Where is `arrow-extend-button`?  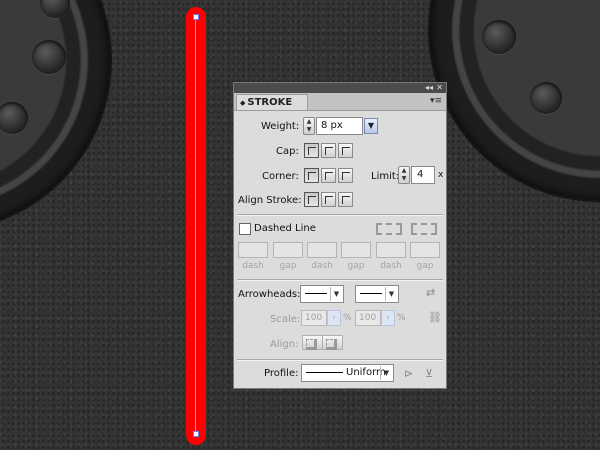 arrow-extend-button is located at coordinates (312, 342).